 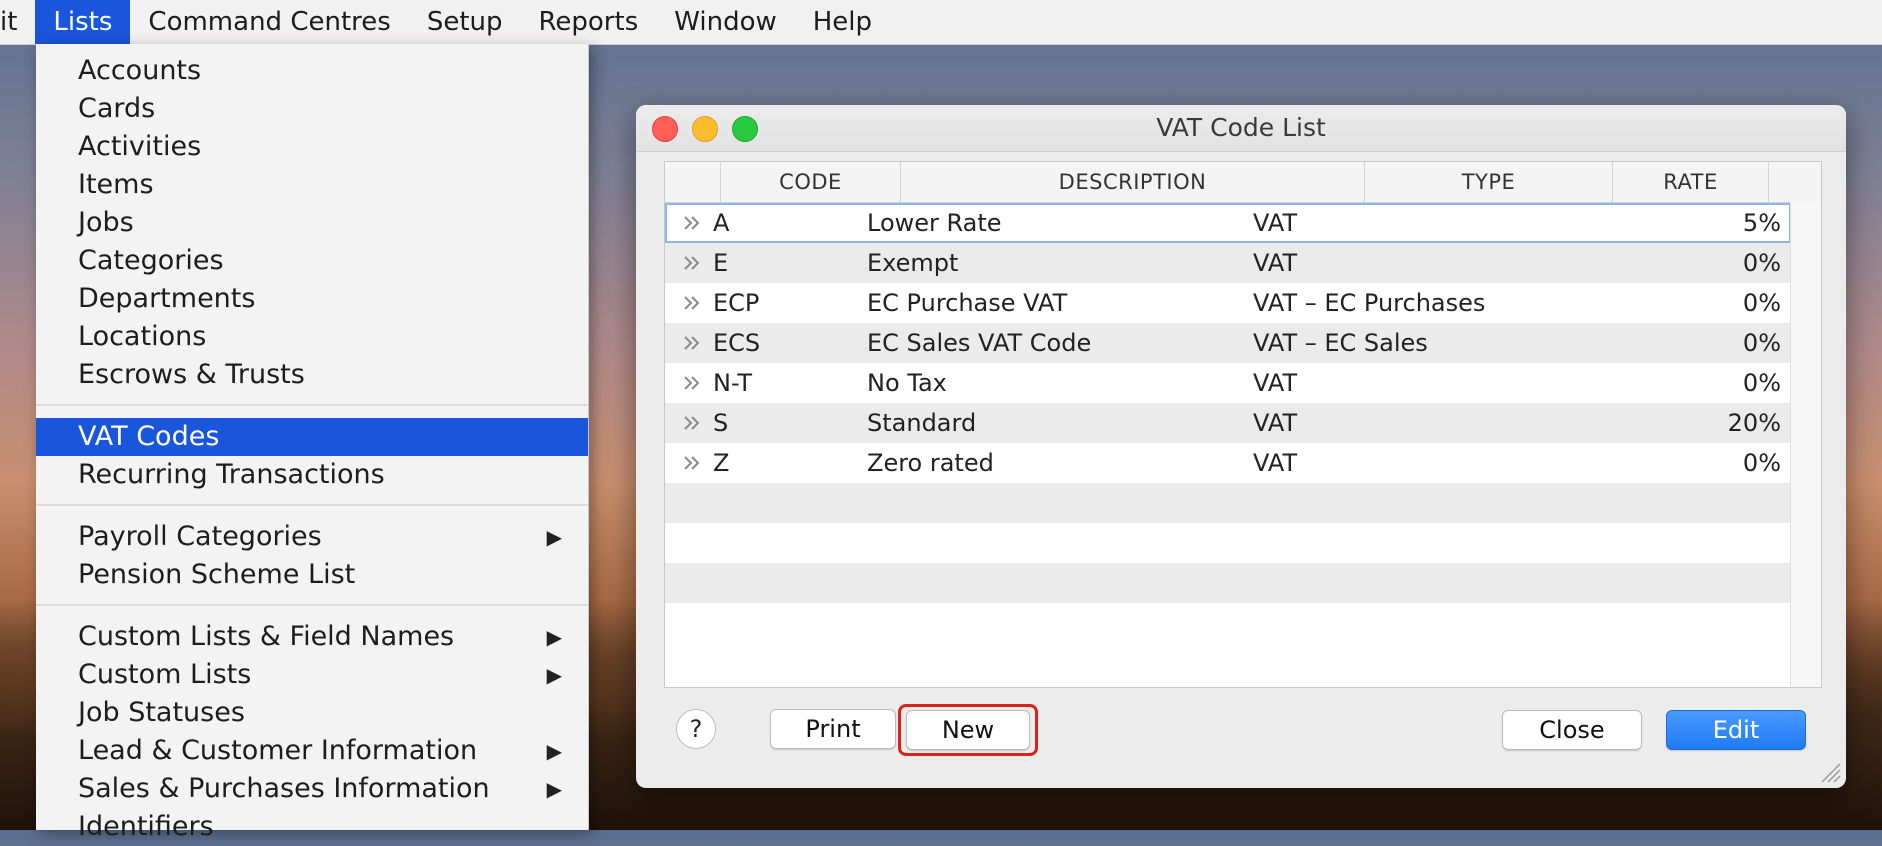 What do you see at coordinates (833, 729) in the screenshot?
I see `print-button: Print` at bounding box center [833, 729].